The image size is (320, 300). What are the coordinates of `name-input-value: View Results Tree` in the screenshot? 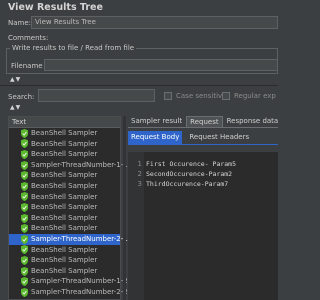 It's located at (65, 22).